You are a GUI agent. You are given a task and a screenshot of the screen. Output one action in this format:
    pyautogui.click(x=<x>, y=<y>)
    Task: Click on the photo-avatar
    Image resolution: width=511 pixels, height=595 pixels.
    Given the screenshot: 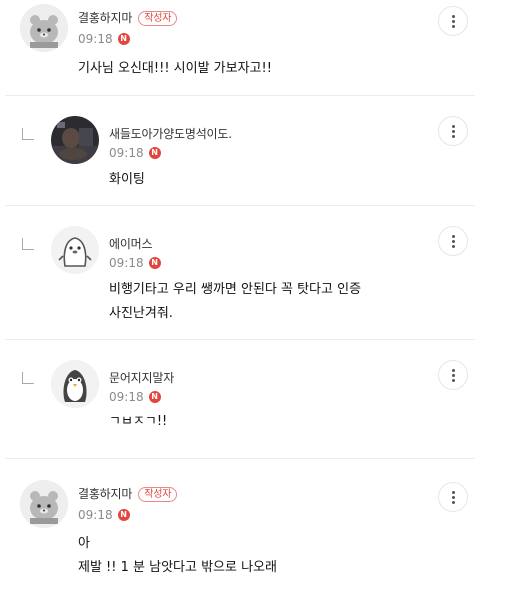 What is the action you would take?
    pyautogui.click(x=75, y=140)
    